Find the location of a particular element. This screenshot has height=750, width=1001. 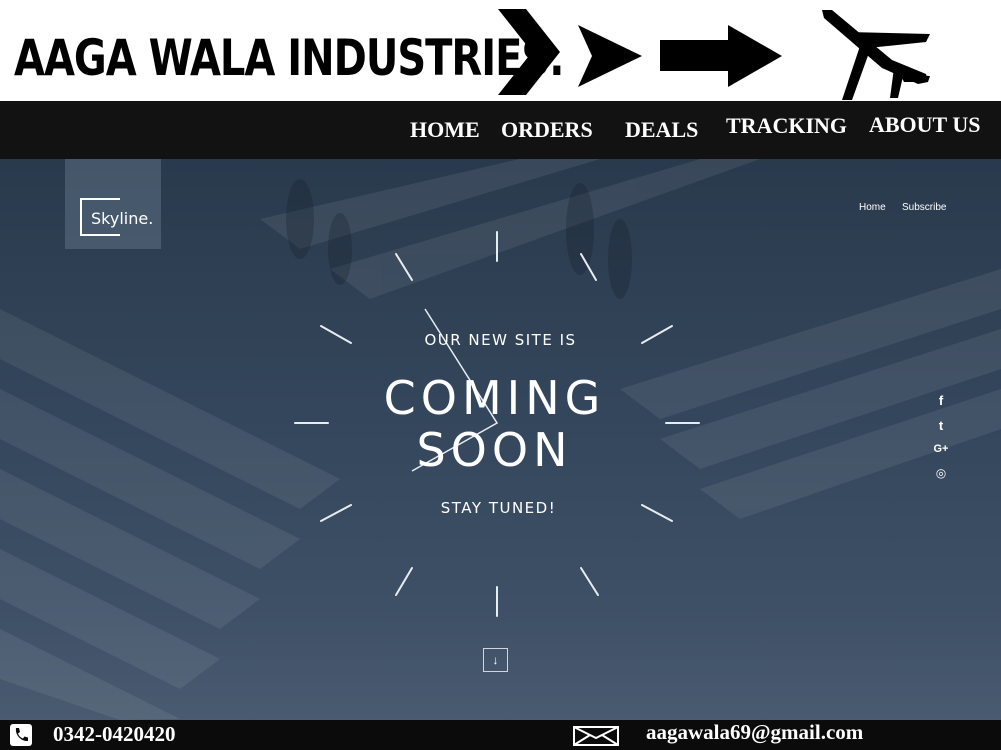

nav-about-us: ABOUT US is located at coordinates (924, 125).